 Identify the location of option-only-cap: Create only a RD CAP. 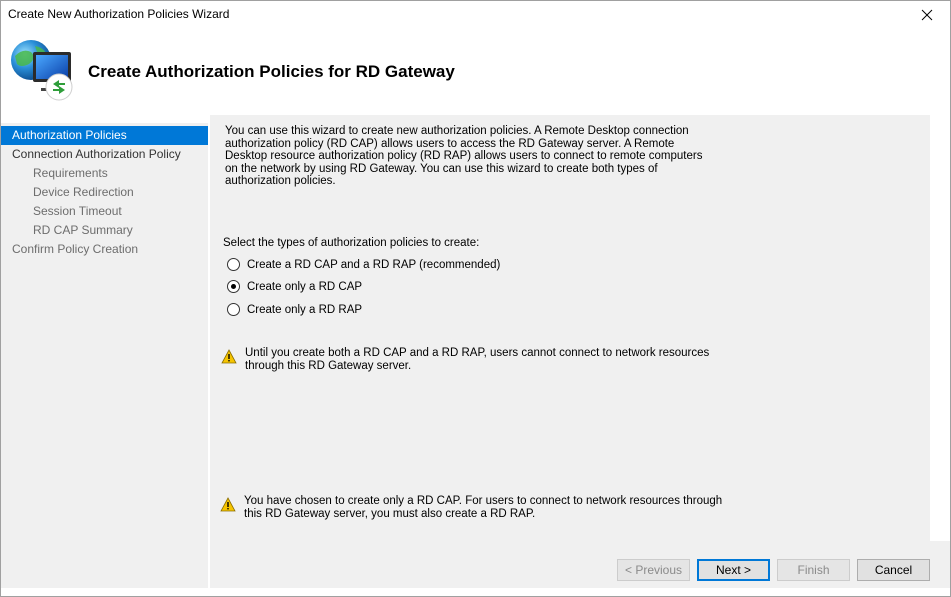
(294, 286).